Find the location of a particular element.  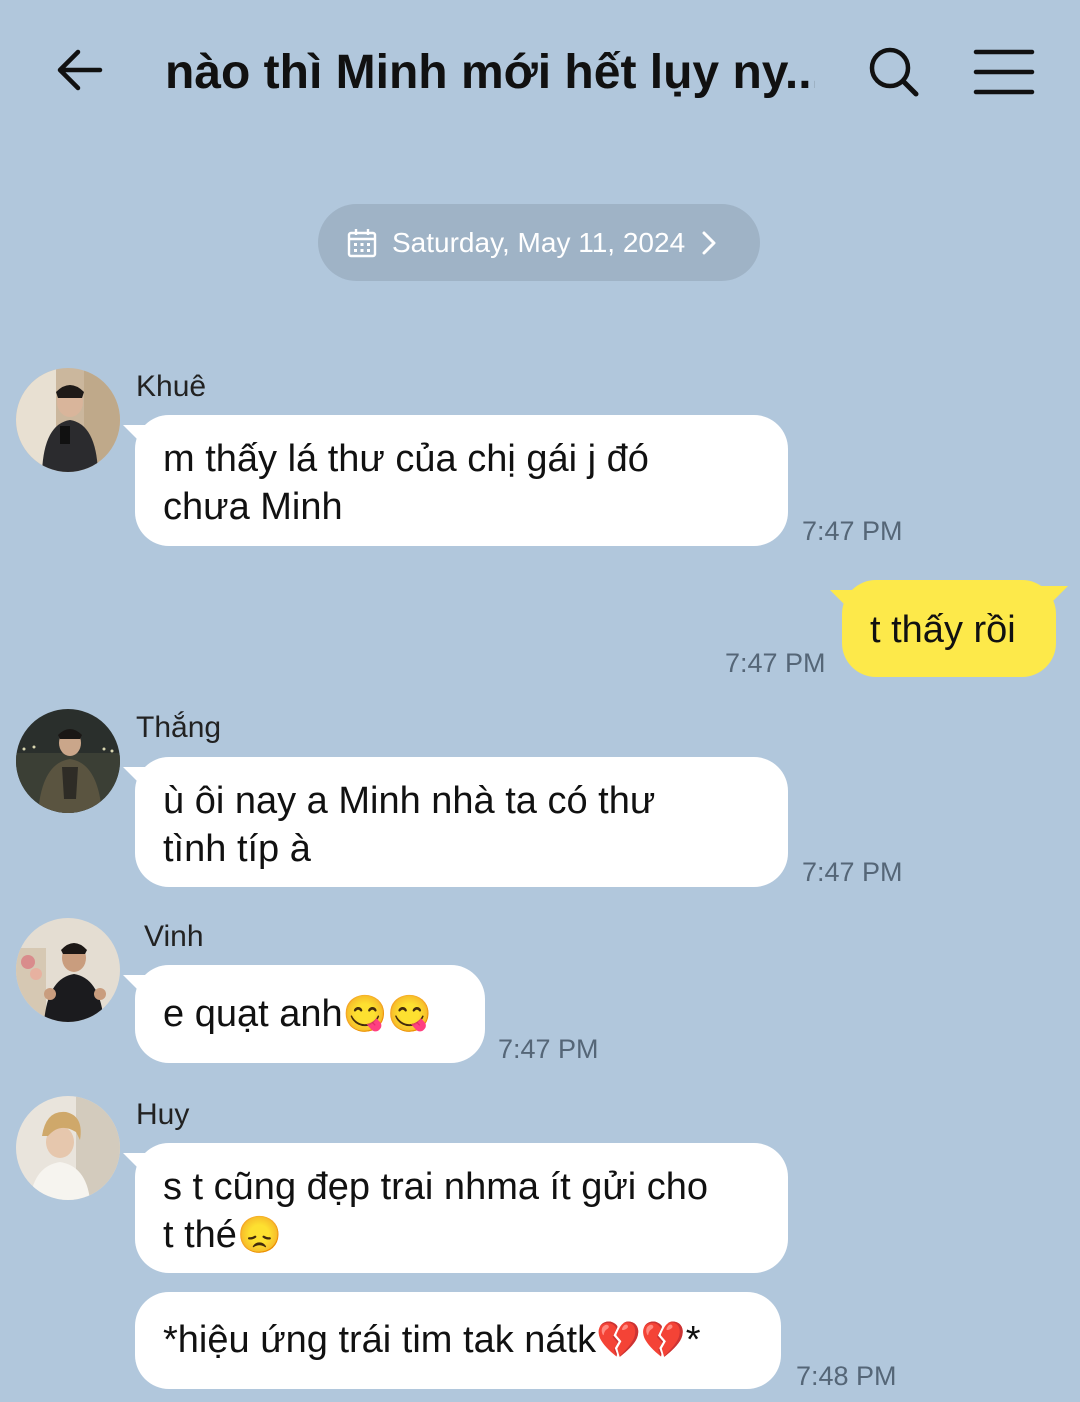

avatar-vinh is located at coordinates (68, 970).